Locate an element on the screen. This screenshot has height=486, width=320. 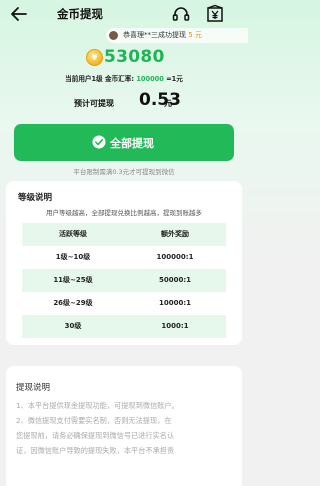
rules-line: 证，因微信账户导致的提现失败，本平台不承担责 is located at coordinates (95, 450).